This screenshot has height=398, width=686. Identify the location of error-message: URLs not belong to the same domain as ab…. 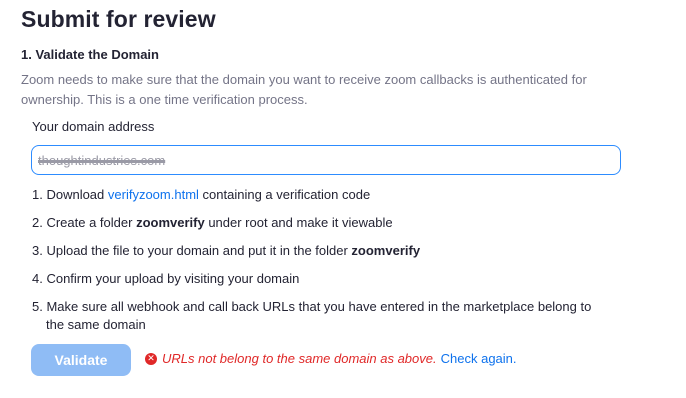
(299, 358).